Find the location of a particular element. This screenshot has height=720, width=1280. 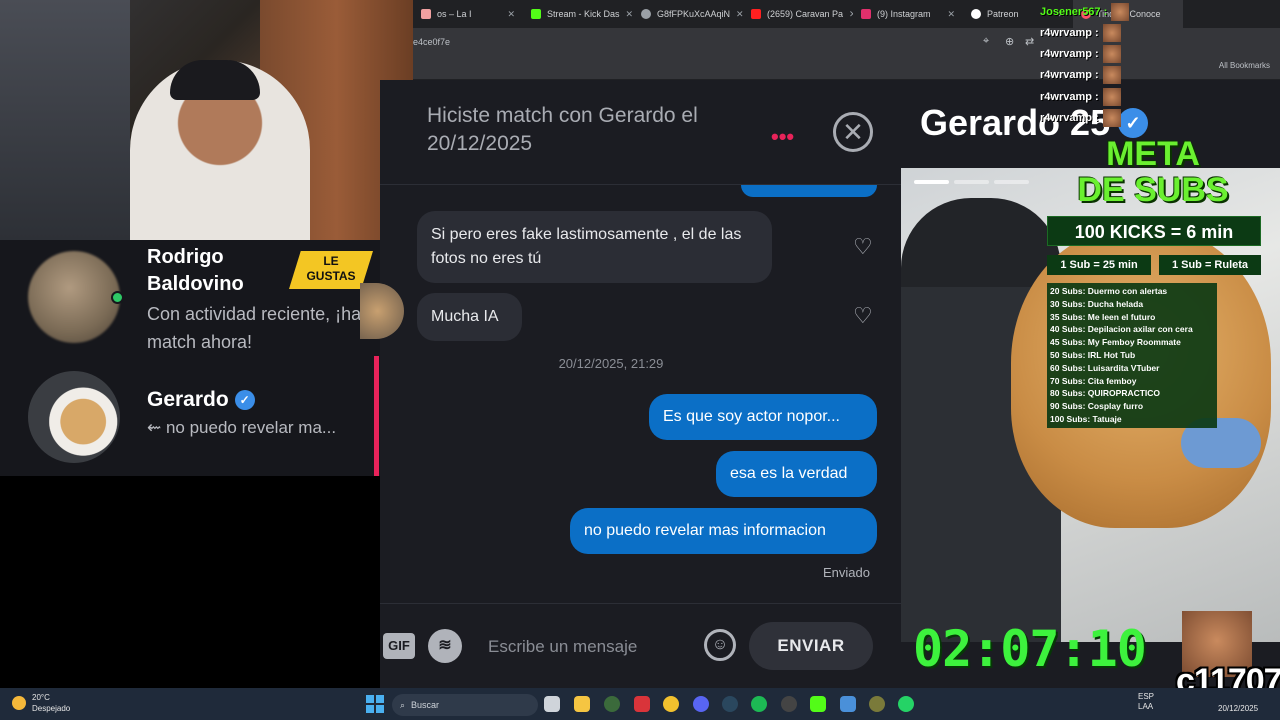

spotify-icon: ≋ is located at coordinates (445, 646).